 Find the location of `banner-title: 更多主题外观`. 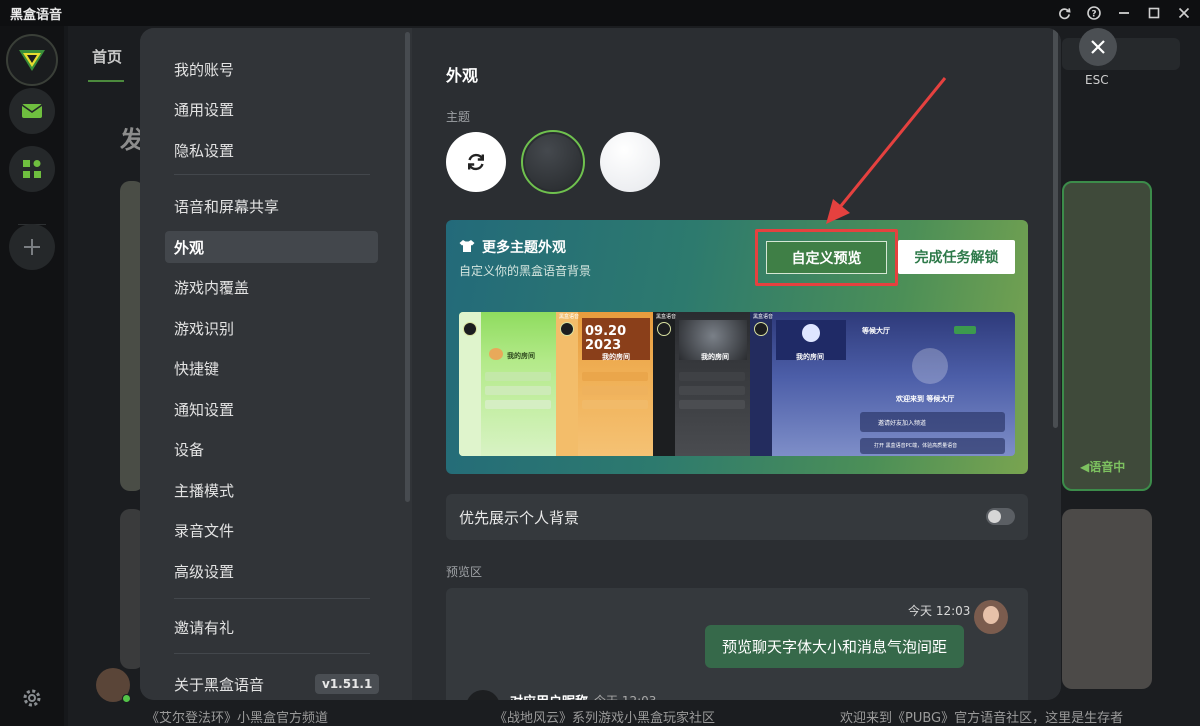

banner-title: 更多主题外观 is located at coordinates (524, 248).